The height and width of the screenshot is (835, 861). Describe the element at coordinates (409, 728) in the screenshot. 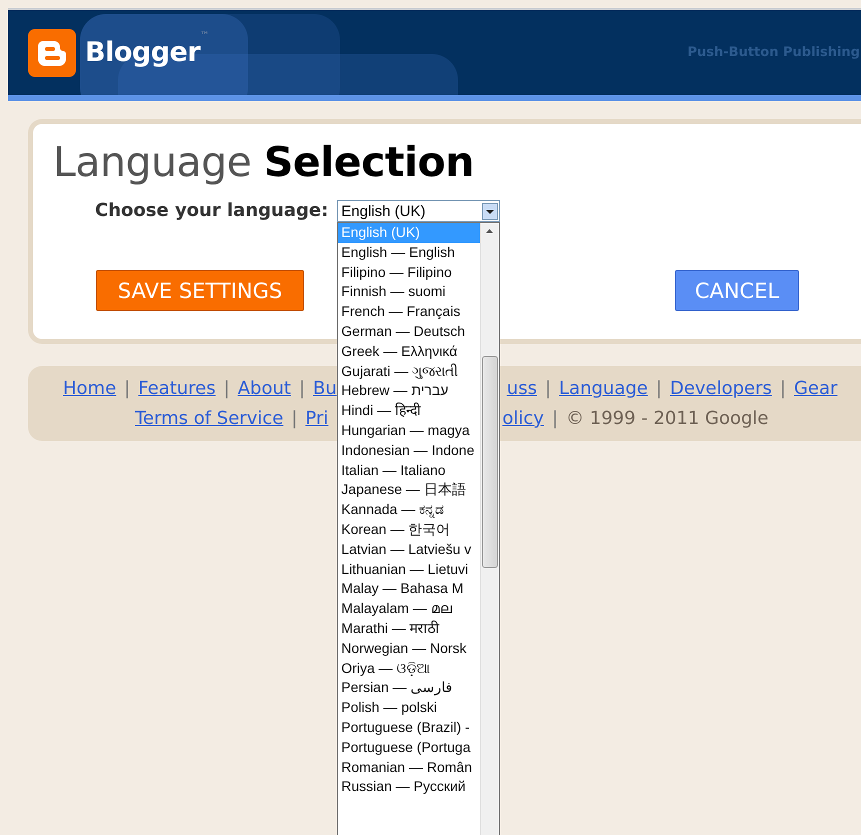

I see `language-option: Portuguese (Brazil) -` at that location.